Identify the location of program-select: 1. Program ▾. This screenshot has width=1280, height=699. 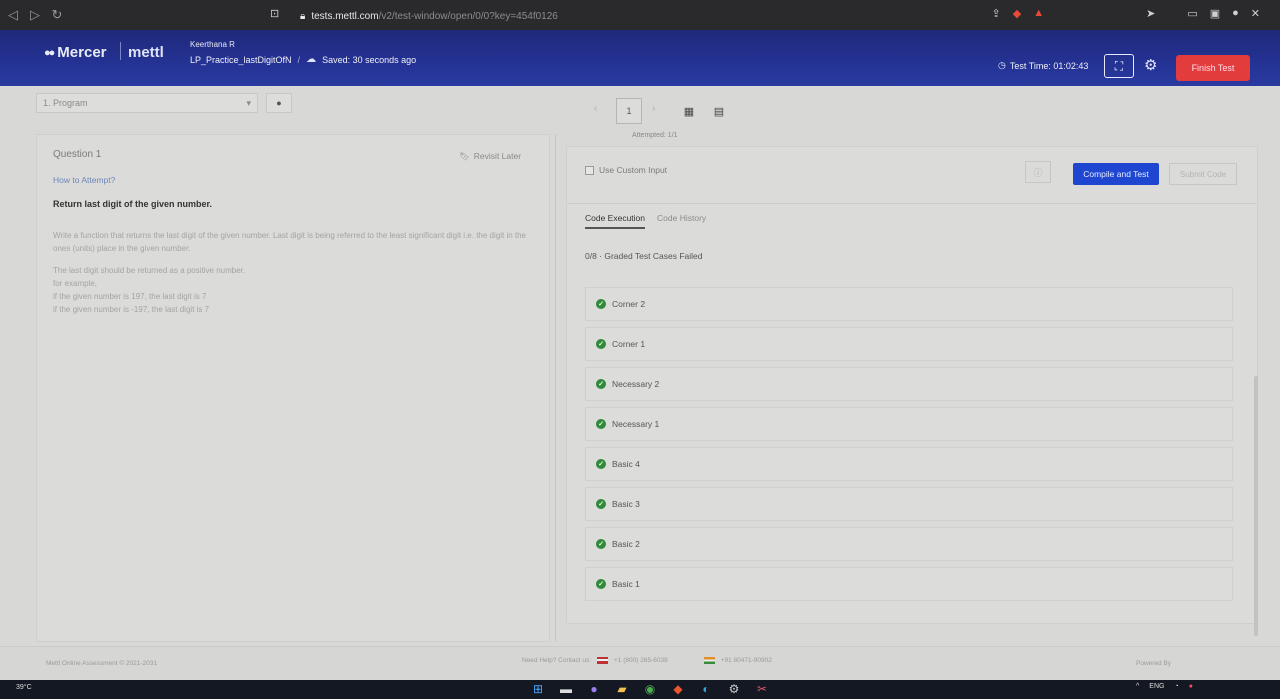
(147, 103).